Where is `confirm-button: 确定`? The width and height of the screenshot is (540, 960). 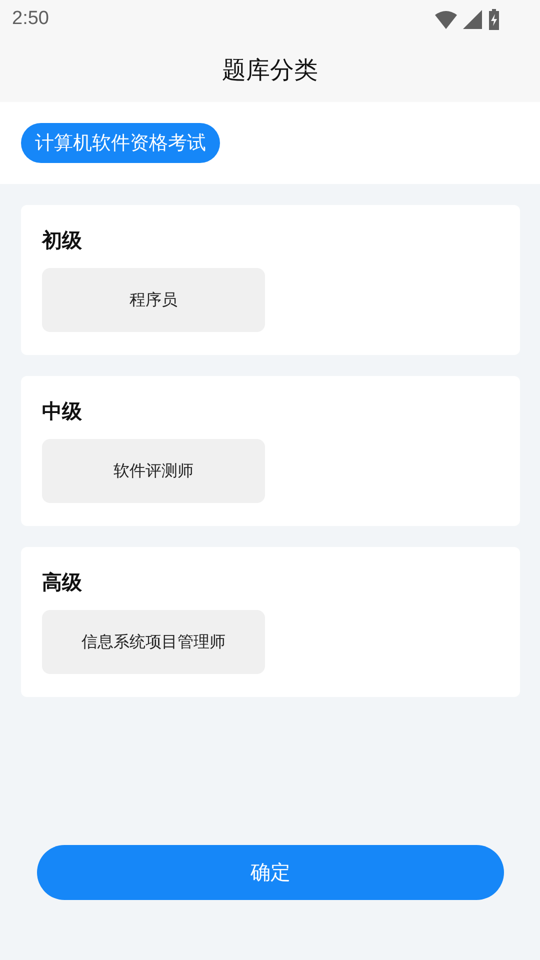 confirm-button: 确定 is located at coordinates (270, 872).